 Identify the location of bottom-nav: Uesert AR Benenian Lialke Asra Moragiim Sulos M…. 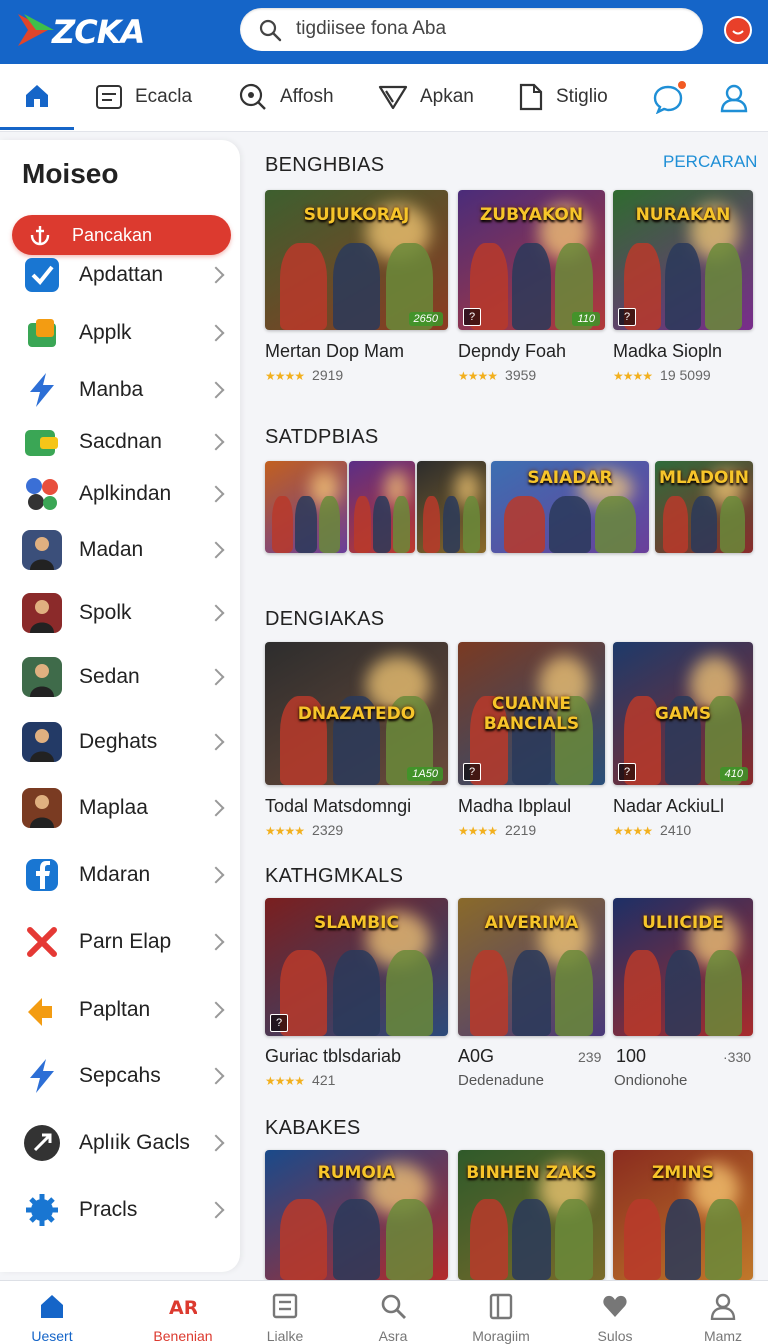
(384, 1312).